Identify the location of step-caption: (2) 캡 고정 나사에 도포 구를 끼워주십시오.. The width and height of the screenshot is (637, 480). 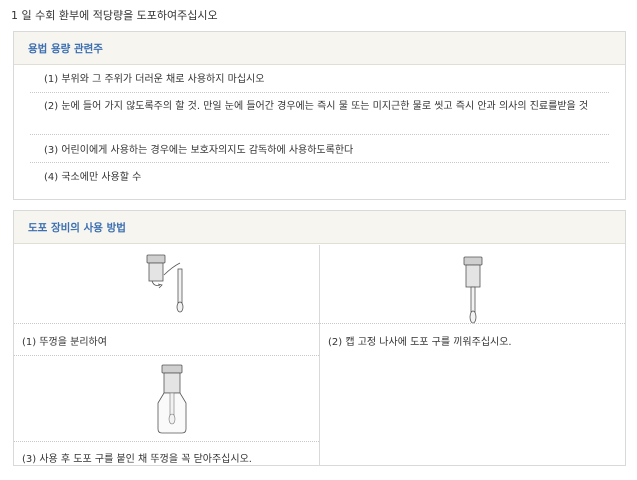
(420, 342).